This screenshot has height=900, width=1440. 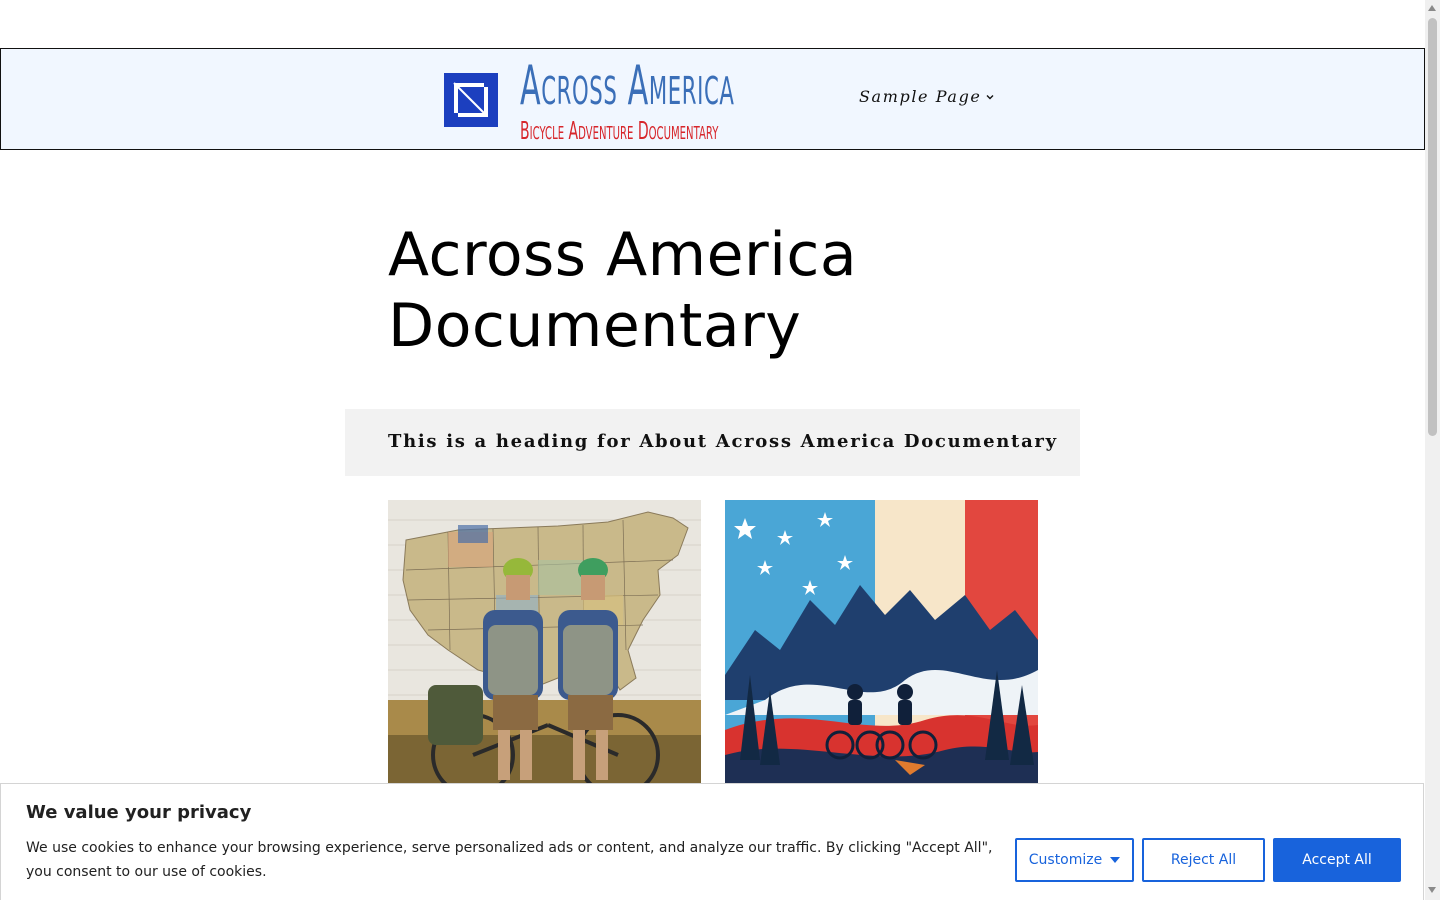 I want to click on scrollbar-thumb, so click(x=1432, y=227).